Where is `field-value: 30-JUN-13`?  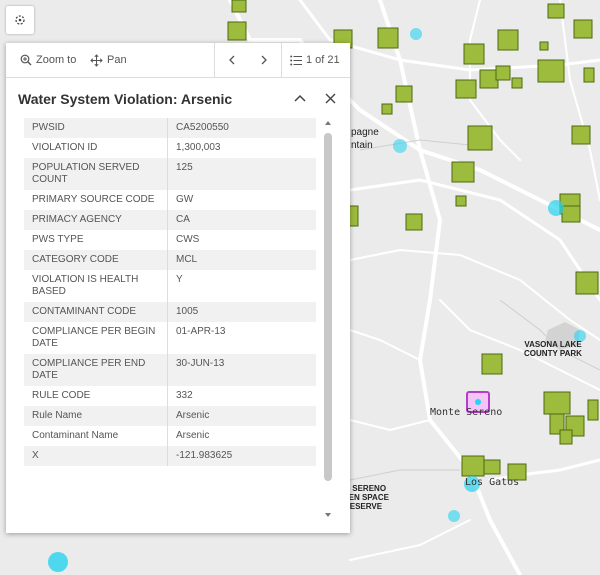
field-value: 30-JUN-13 is located at coordinates (241, 370).